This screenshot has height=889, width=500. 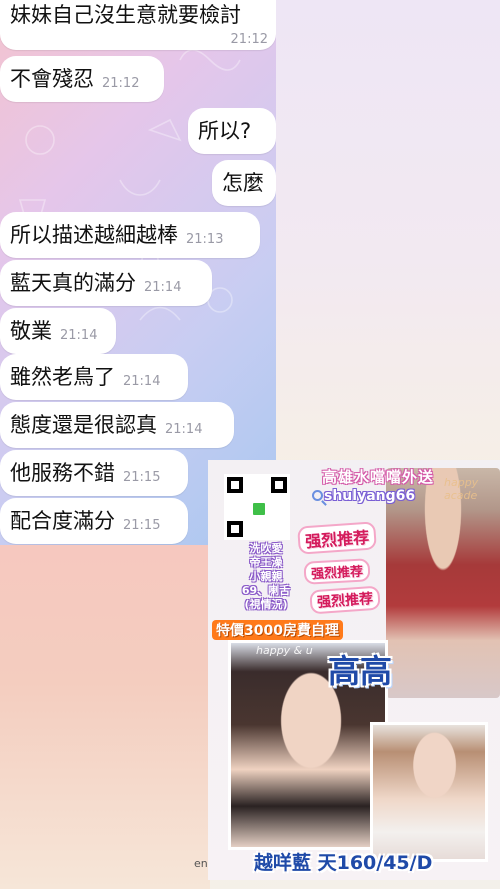 What do you see at coordinates (317, 495) in the screenshot?
I see `search-icon` at bounding box center [317, 495].